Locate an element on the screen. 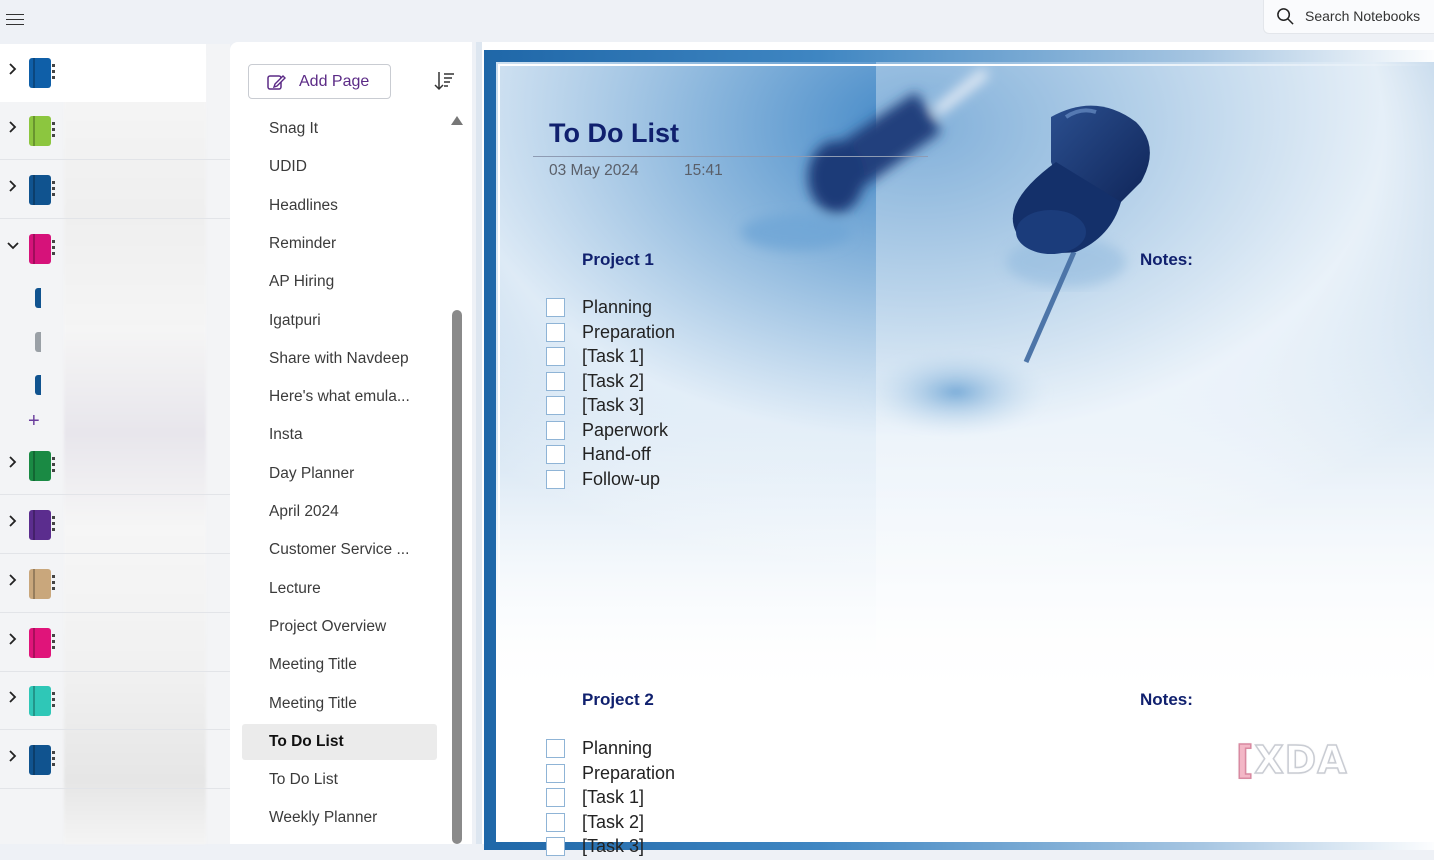 This screenshot has height=860, width=1434. page-list-item-label: Share with Navdeep is located at coordinates (339, 358).